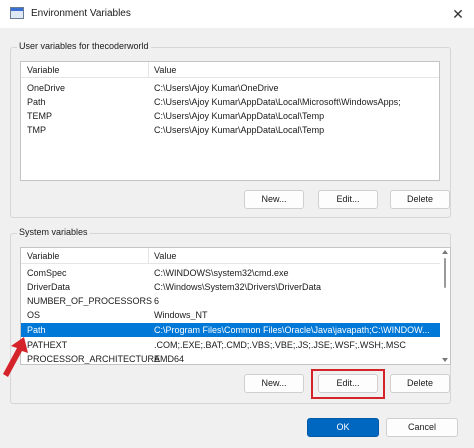 This screenshot has width=474, height=448. What do you see at coordinates (94, 359) in the screenshot?
I see `variable-name: PROCESSOR_ARCHITECTURE` at bounding box center [94, 359].